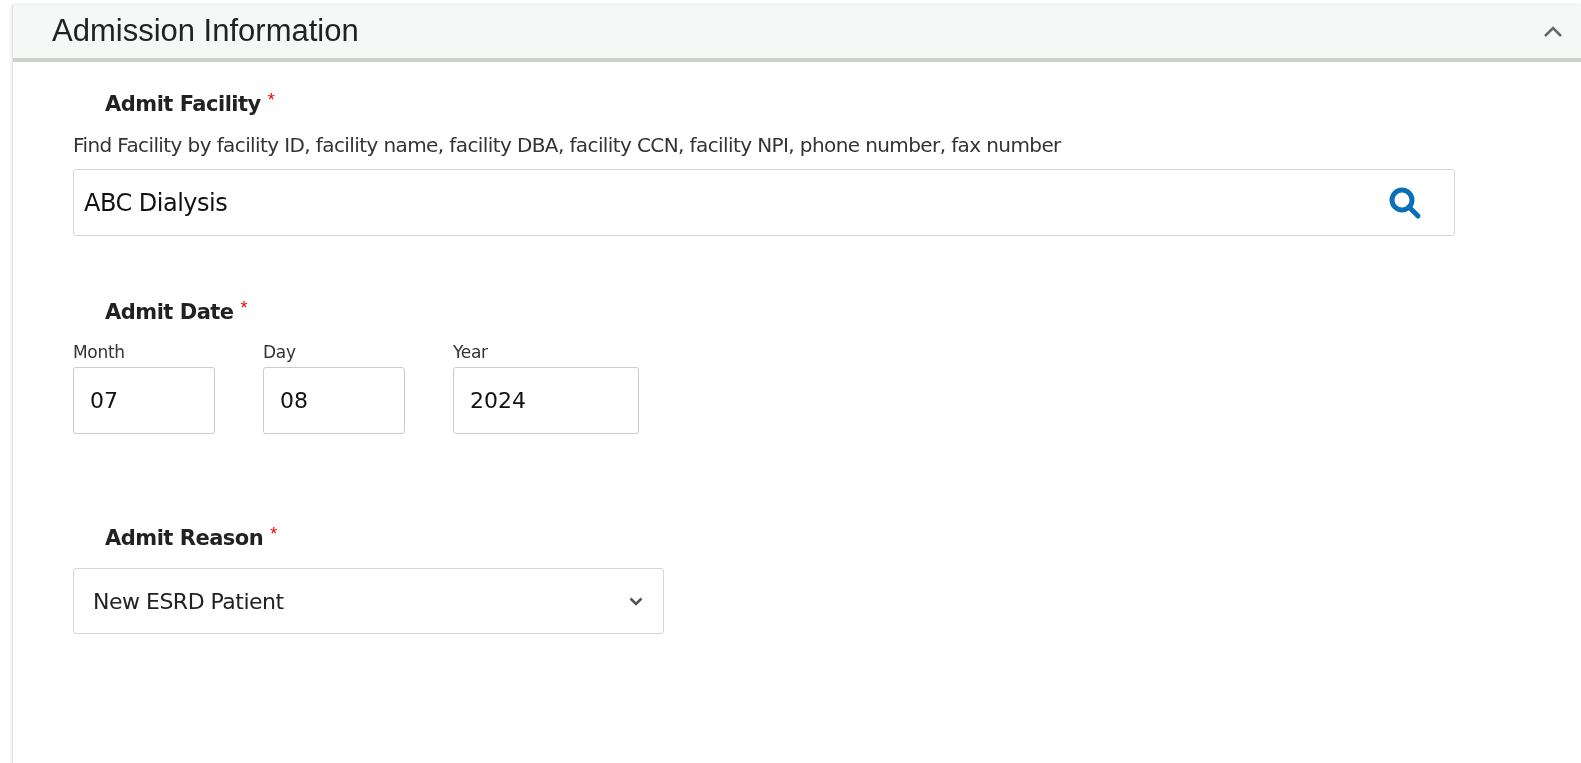  What do you see at coordinates (183, 104) in the screenshot?
I see `field-label: Admit Facility` at bounding box center [183, 104].